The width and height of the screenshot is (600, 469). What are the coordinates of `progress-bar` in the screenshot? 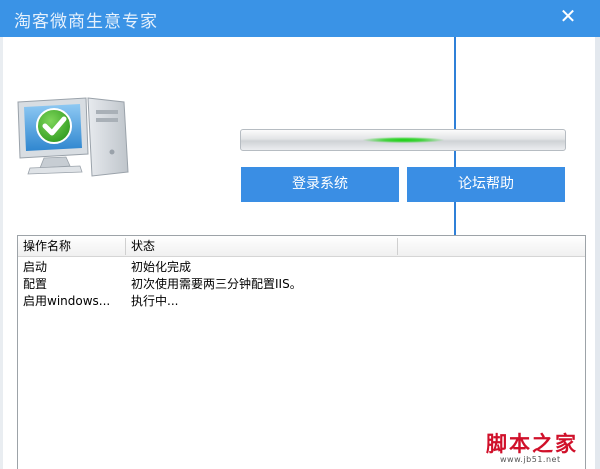 It's located at (403, 140).